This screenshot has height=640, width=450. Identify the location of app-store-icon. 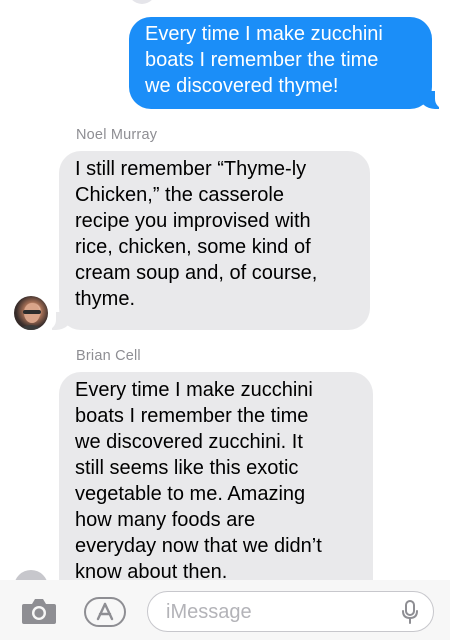
(105, 611).